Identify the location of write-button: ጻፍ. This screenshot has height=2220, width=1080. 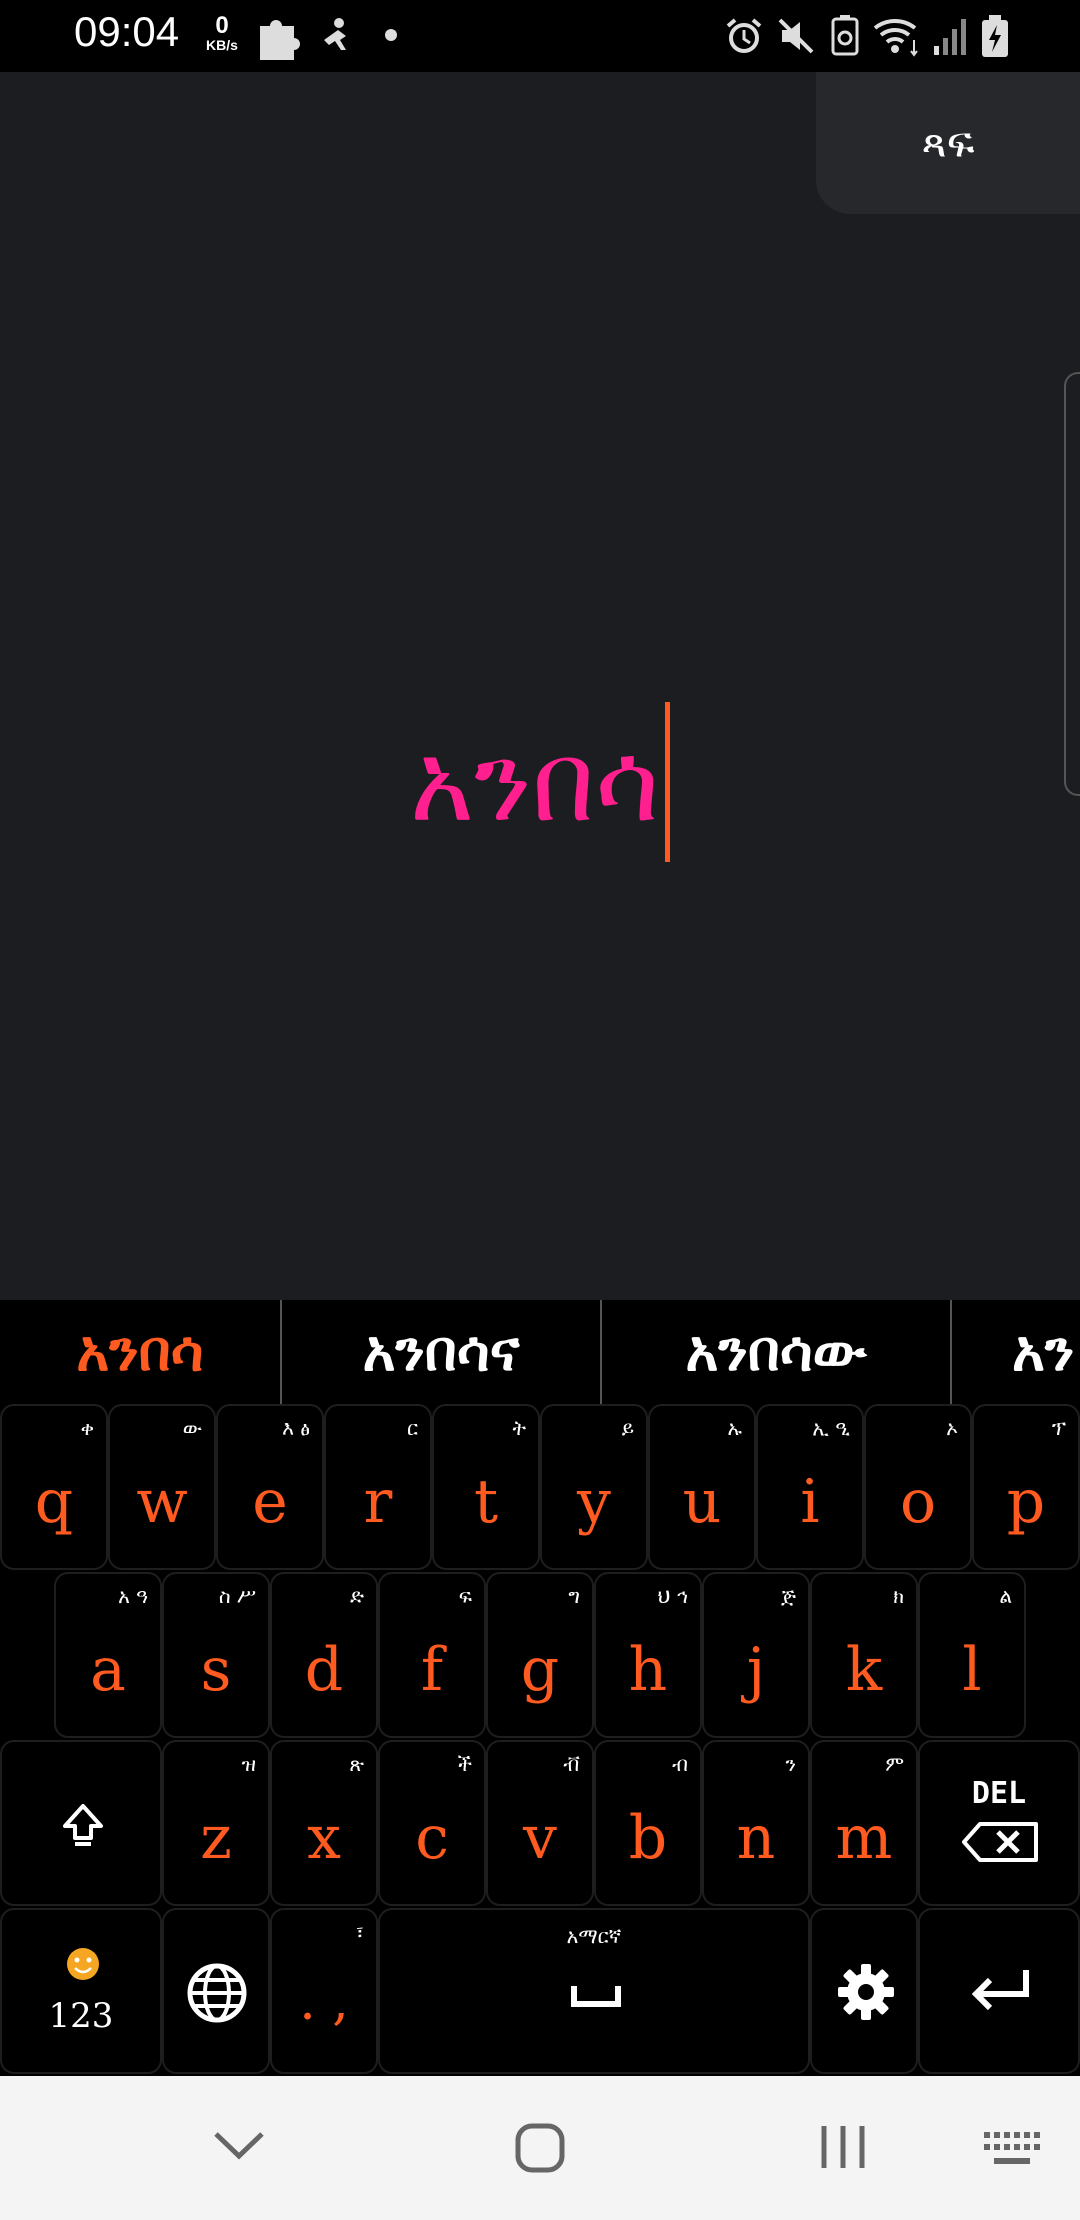
(948, 143).